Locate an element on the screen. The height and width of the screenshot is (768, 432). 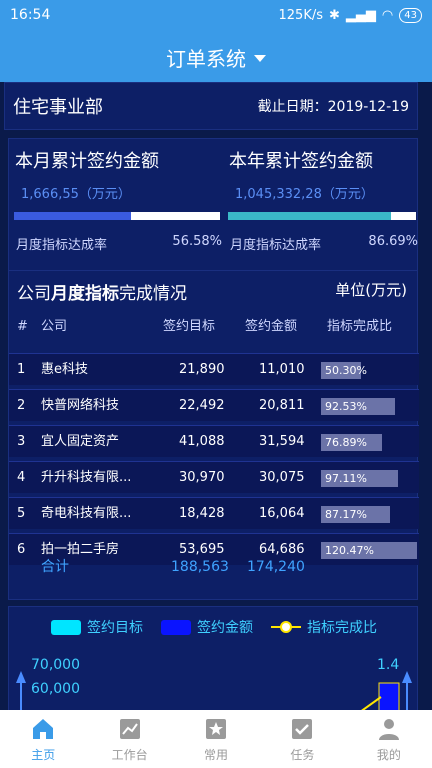
year-title: 本年累计签约金额 is located at coordinates (301, 161).